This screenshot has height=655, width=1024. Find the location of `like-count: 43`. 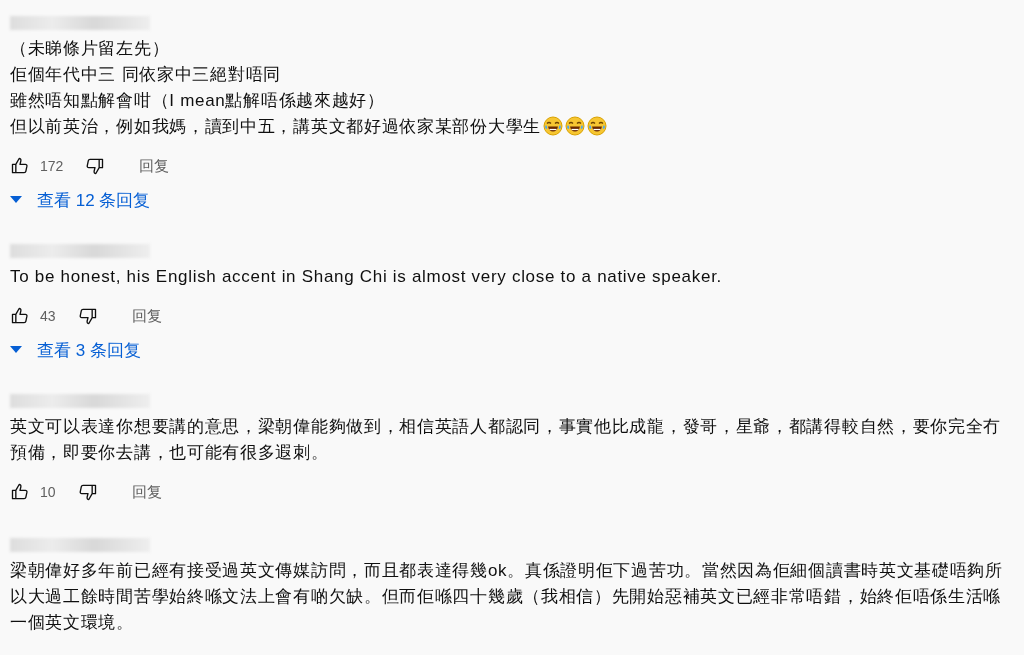

like-count: 43 is located at coordinates (48, 316).